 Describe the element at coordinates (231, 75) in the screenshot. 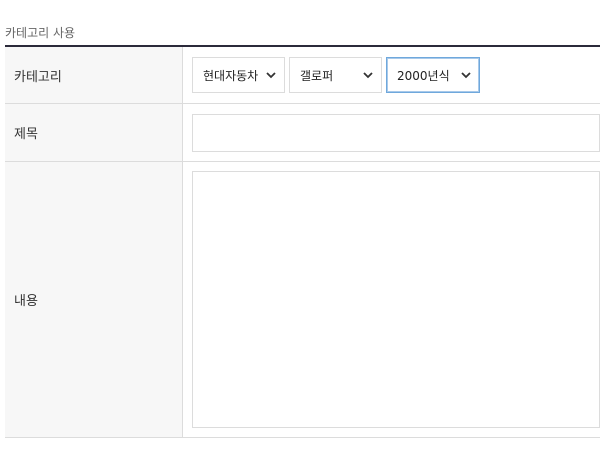

I see `category-select-1-value: 현대자동차` at that location.